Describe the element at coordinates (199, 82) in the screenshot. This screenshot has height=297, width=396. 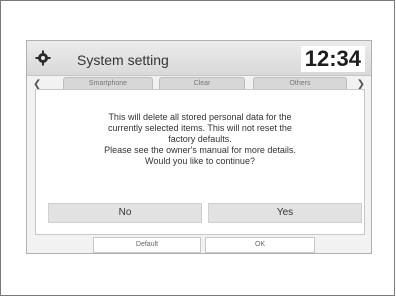
I see `tab-row: ❮ Smartphone Clear Others ❯` at that location.